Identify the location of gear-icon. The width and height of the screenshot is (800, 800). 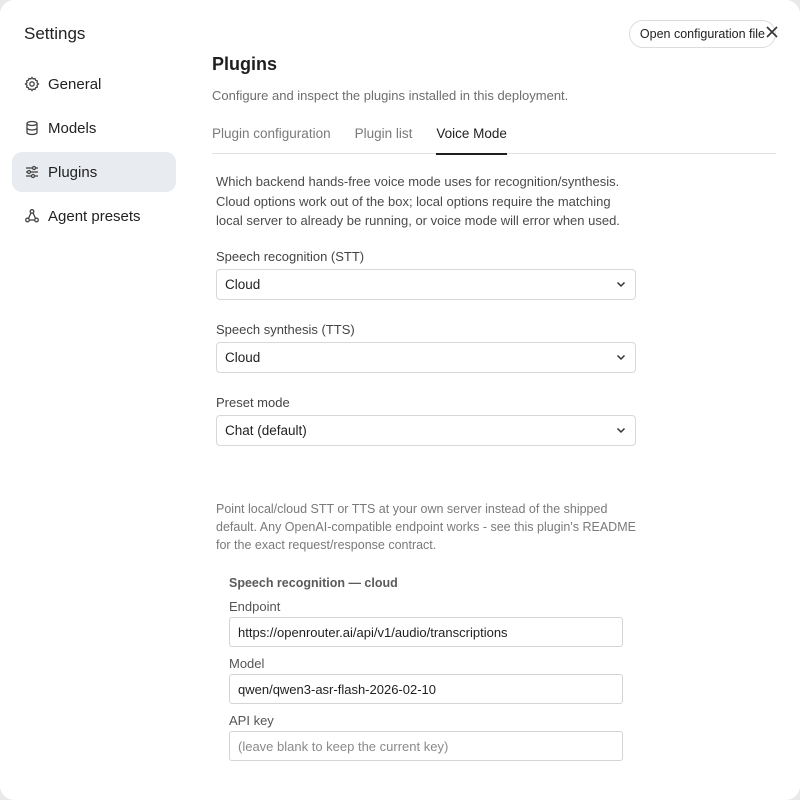
(32, 84).